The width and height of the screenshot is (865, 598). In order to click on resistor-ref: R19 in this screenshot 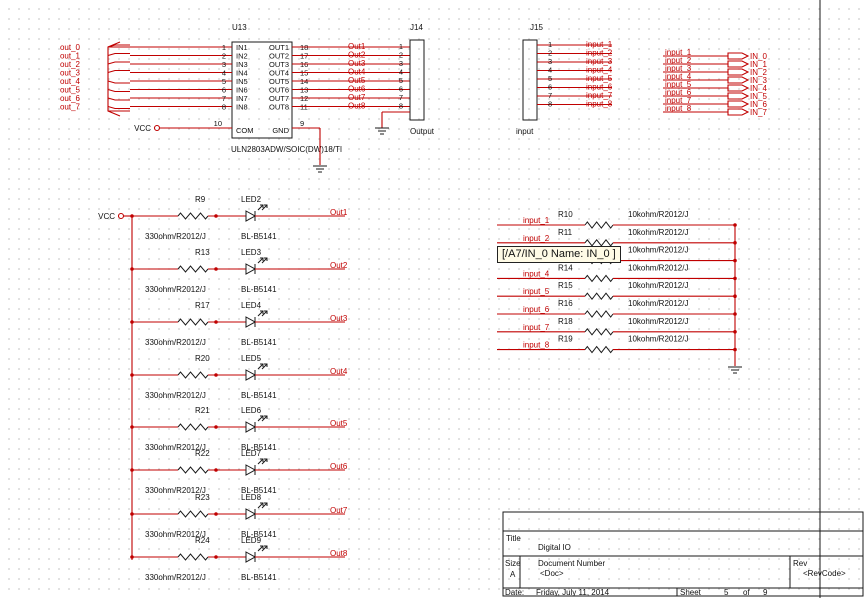, I will do `click(565, 339)`.